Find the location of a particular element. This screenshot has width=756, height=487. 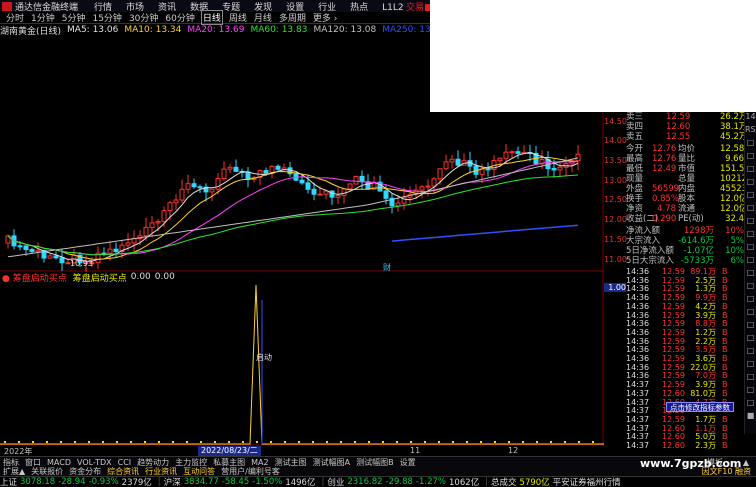

flow-pct: 5% is located at coordinates (737, 241).